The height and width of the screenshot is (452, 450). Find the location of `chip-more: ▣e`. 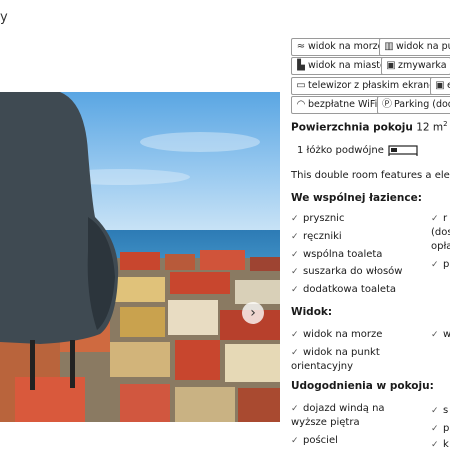

chip-more: ▣e is located at coordinates (440, 86).